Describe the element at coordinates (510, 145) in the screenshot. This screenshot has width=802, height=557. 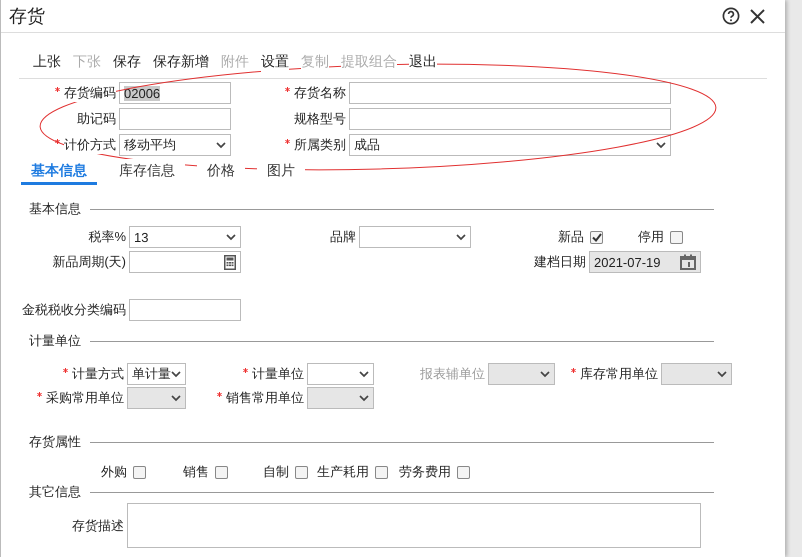
I see `dropdown: 成品` at that location.